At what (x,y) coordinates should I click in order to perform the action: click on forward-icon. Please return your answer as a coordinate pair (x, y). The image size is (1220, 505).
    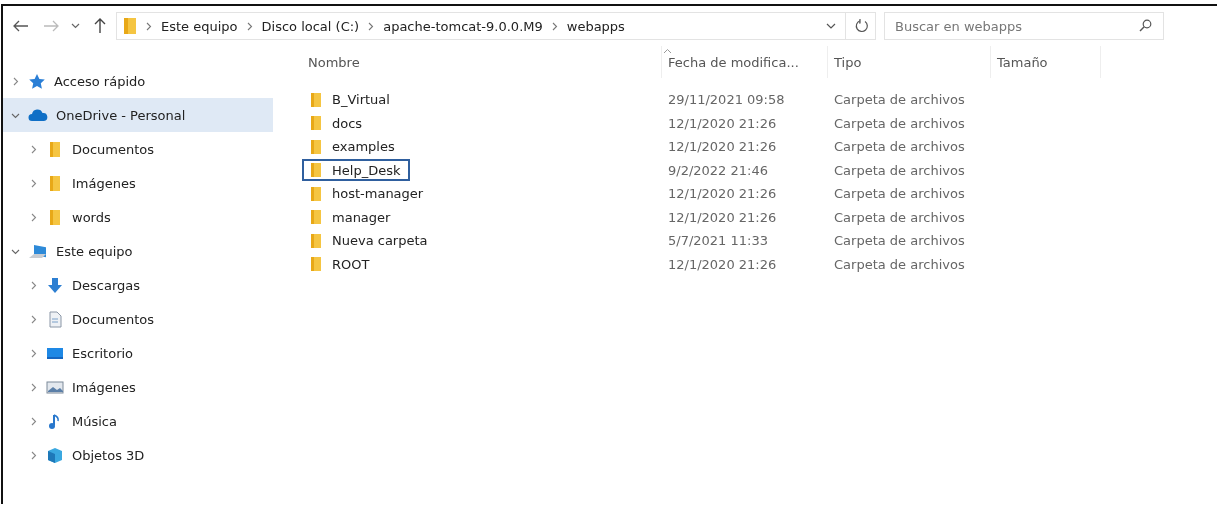
    Looking at the image, I should click on (51, 26).